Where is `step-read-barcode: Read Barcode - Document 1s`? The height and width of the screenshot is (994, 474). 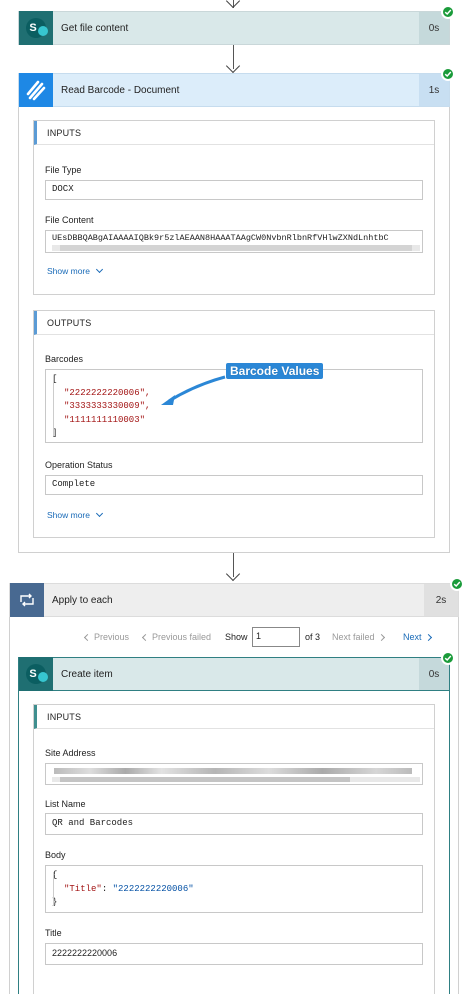 step-read-barcode: Read Barcode - Document 1s is located at coordinates (234, 90).